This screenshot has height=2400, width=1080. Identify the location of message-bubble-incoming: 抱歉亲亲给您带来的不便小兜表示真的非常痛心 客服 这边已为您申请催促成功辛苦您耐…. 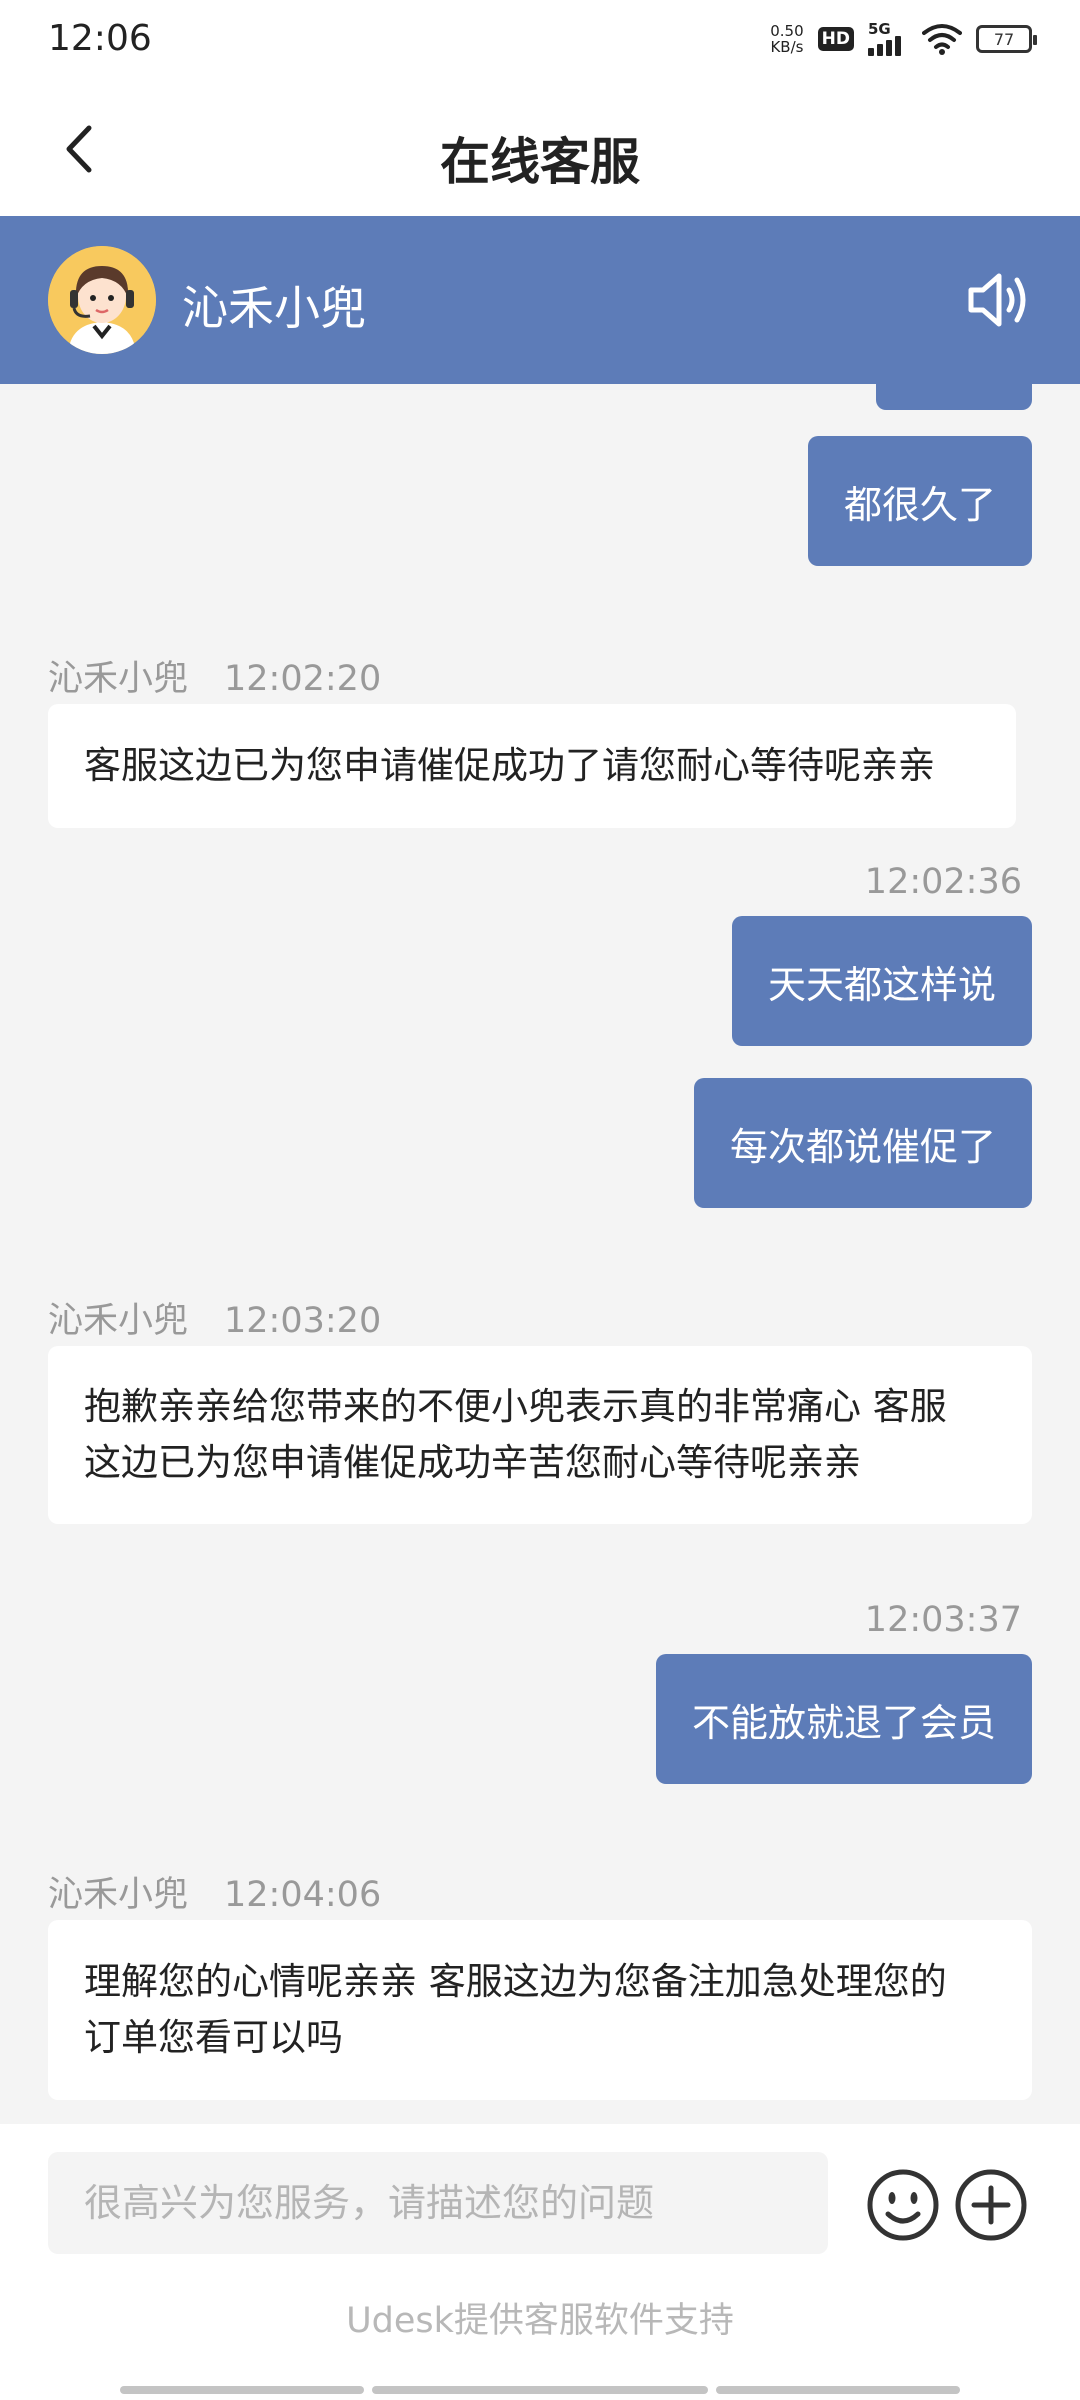
(540, 1435).